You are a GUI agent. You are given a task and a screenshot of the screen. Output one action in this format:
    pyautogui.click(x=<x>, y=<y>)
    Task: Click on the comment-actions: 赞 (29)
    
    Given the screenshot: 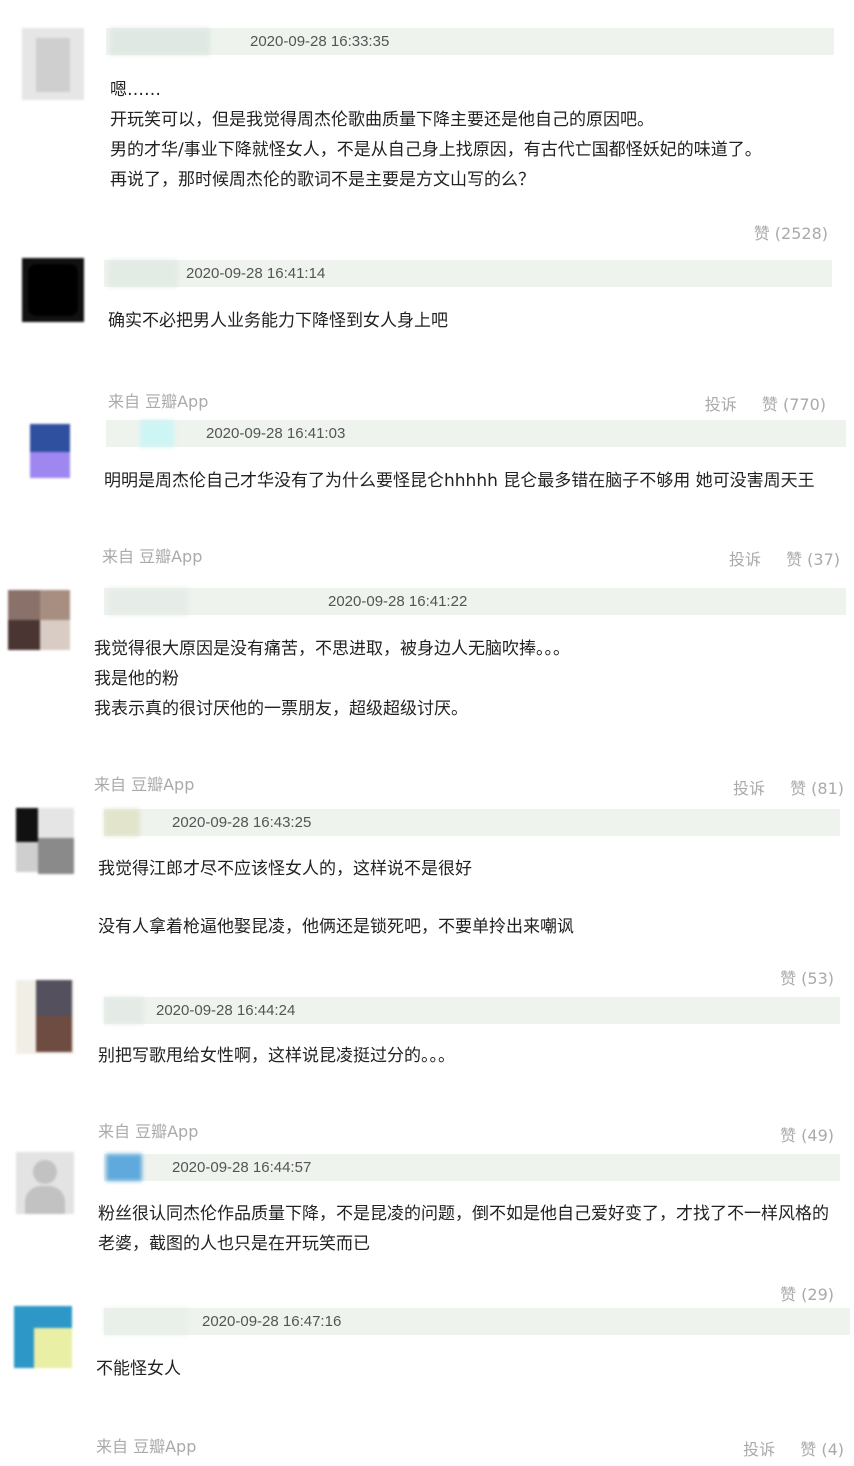 What is the action you would take?
    pyautogui.click(x=797, y=1293)
    